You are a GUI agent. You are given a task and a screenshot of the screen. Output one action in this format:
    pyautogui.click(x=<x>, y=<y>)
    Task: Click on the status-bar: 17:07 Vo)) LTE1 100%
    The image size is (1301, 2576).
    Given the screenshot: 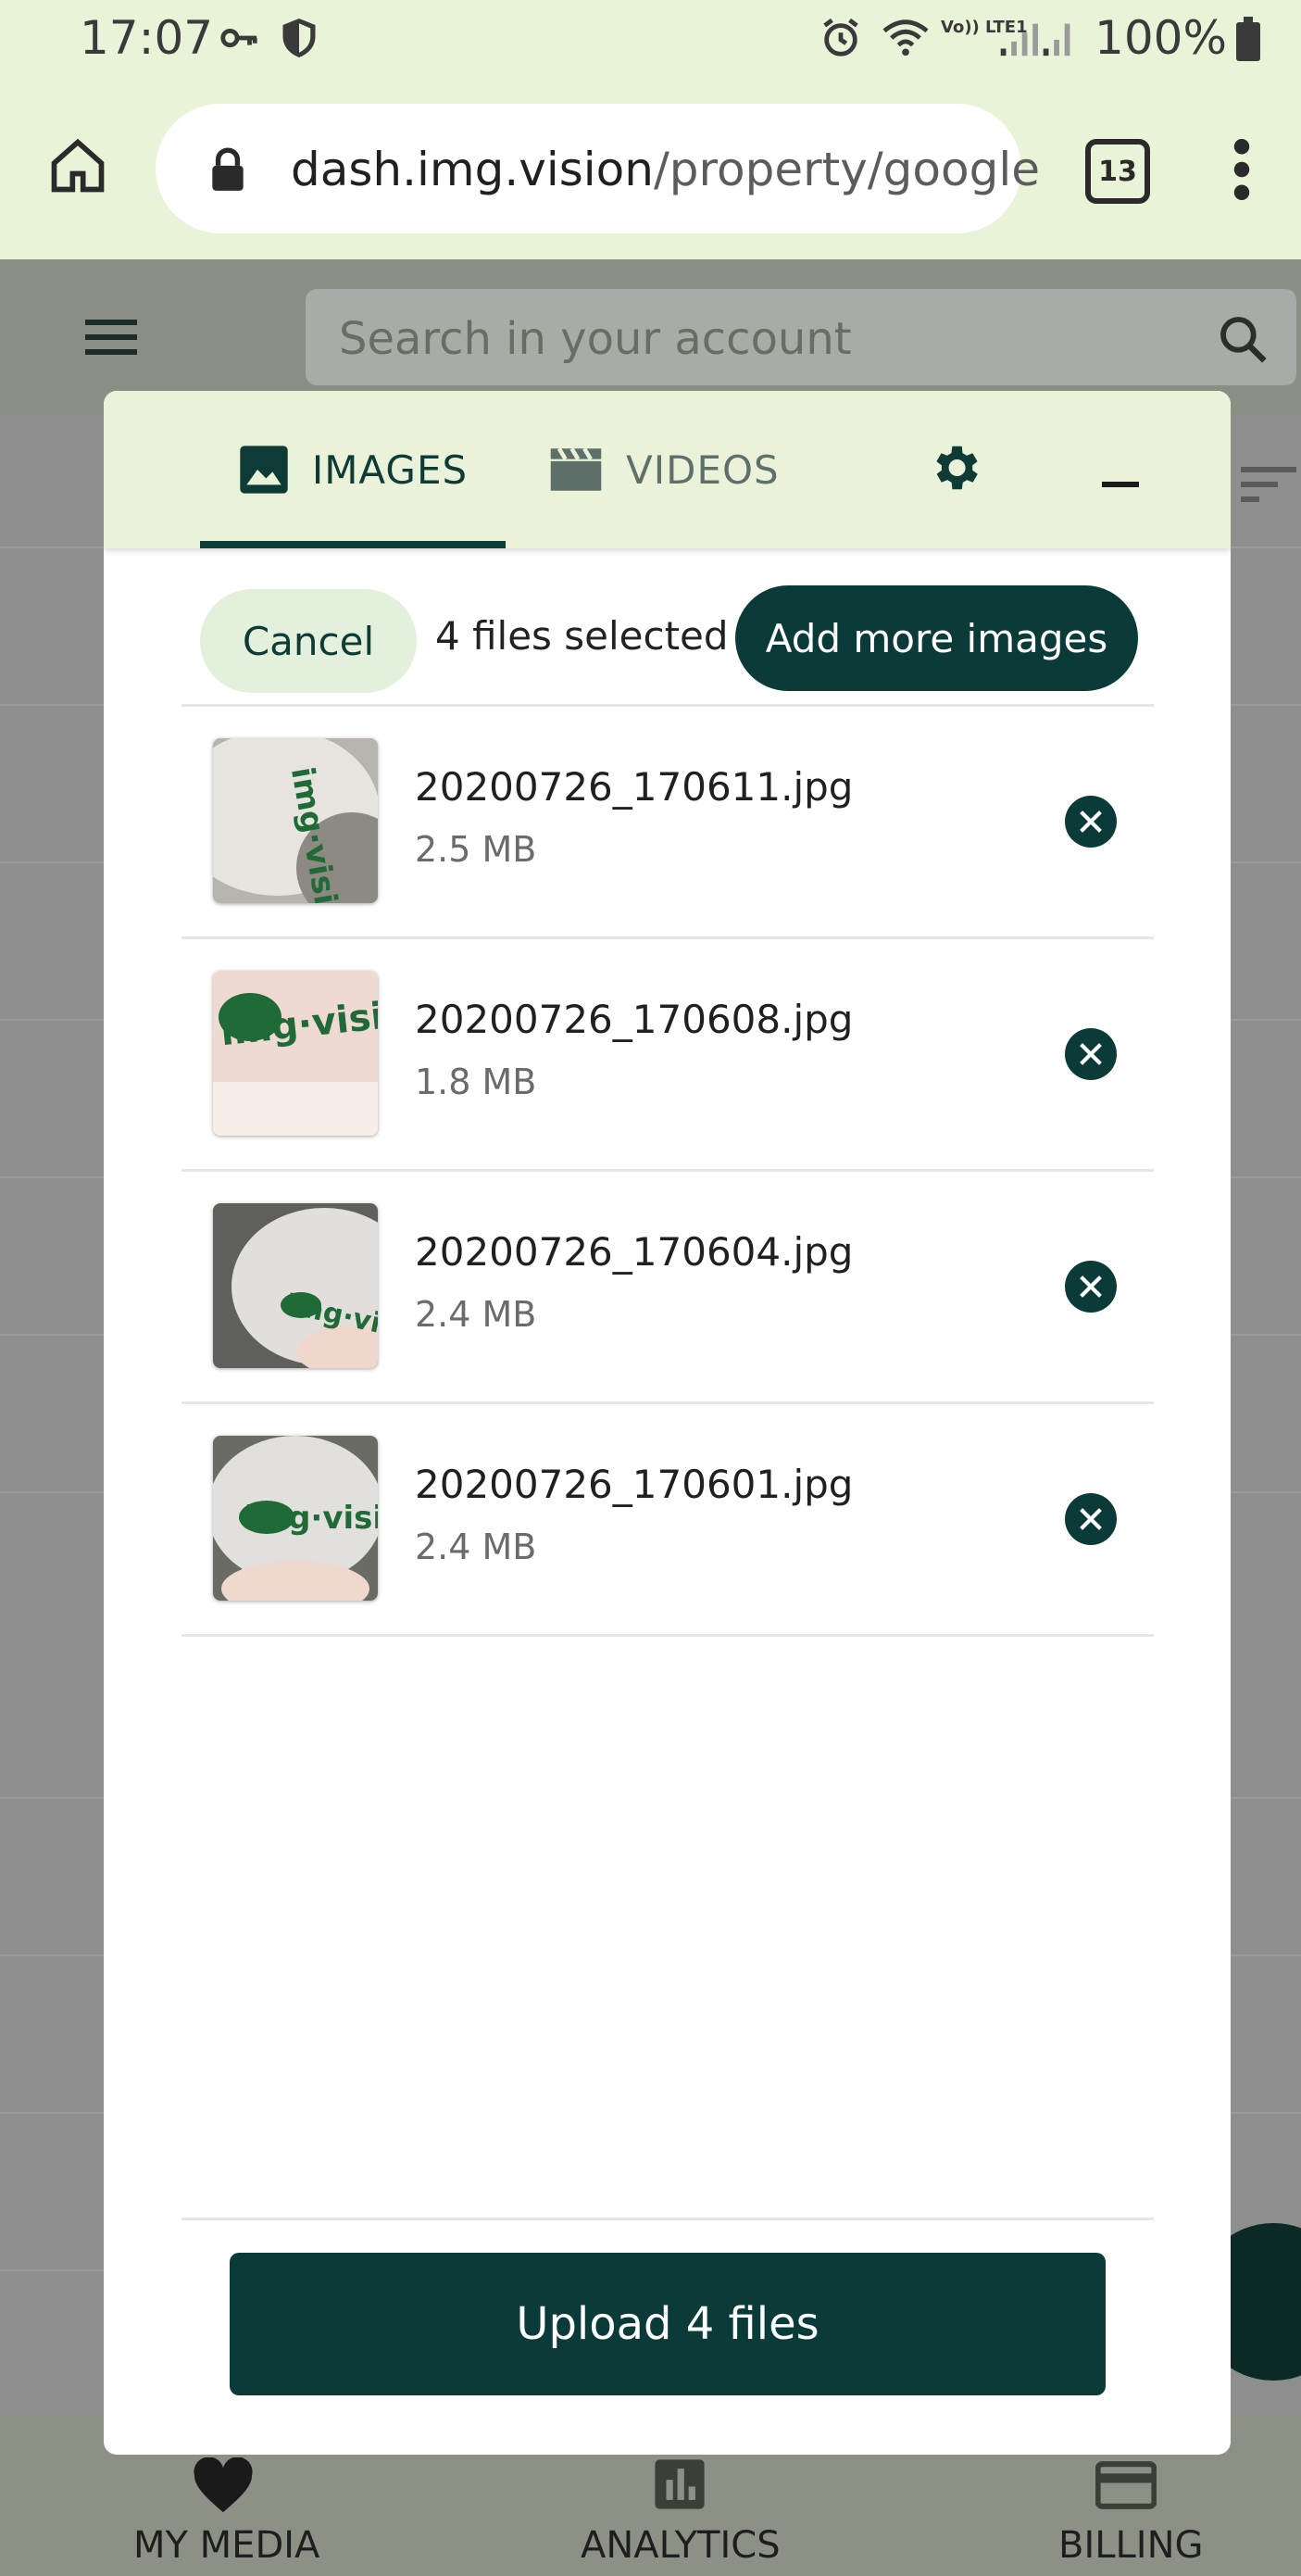 What is the action you would take?
    pyautogui.click(x=650, y=41)
    